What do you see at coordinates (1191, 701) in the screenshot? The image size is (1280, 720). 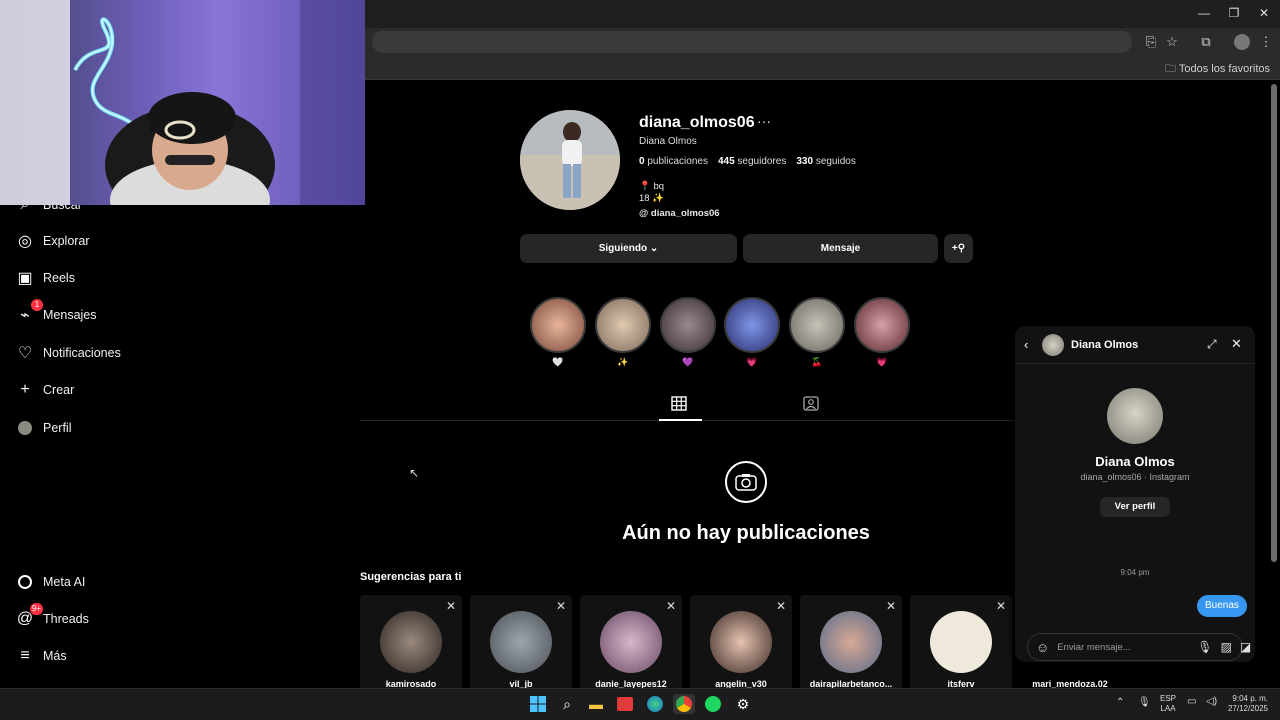 I see `network-icon: ▭` at bounding box center [1191, 701].